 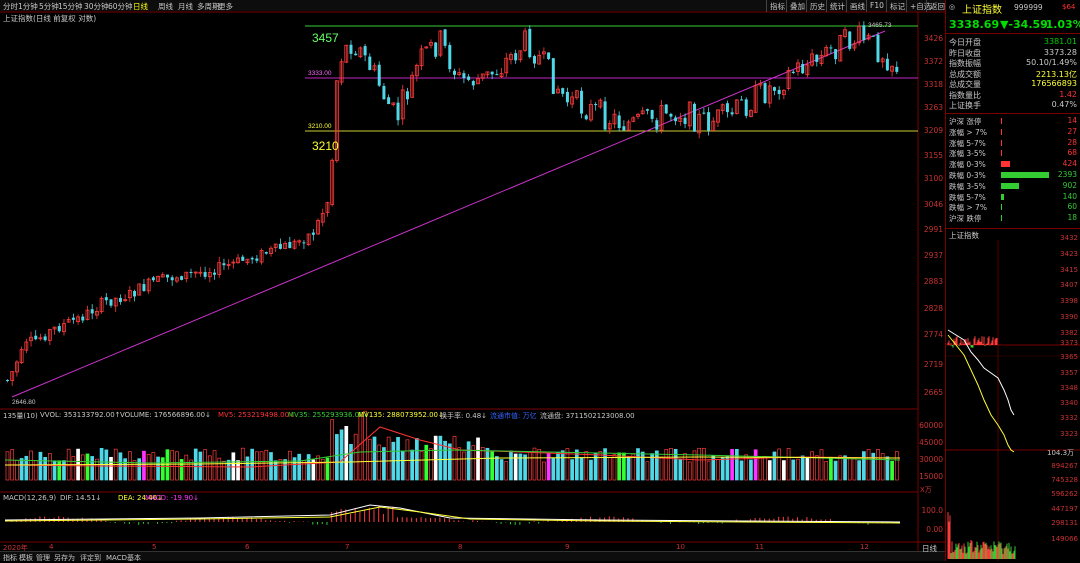 What do you see at coordinates (857, 6) in the screenshot?
I see `toolbar-button: 画线` at bounding box center [857, 6].